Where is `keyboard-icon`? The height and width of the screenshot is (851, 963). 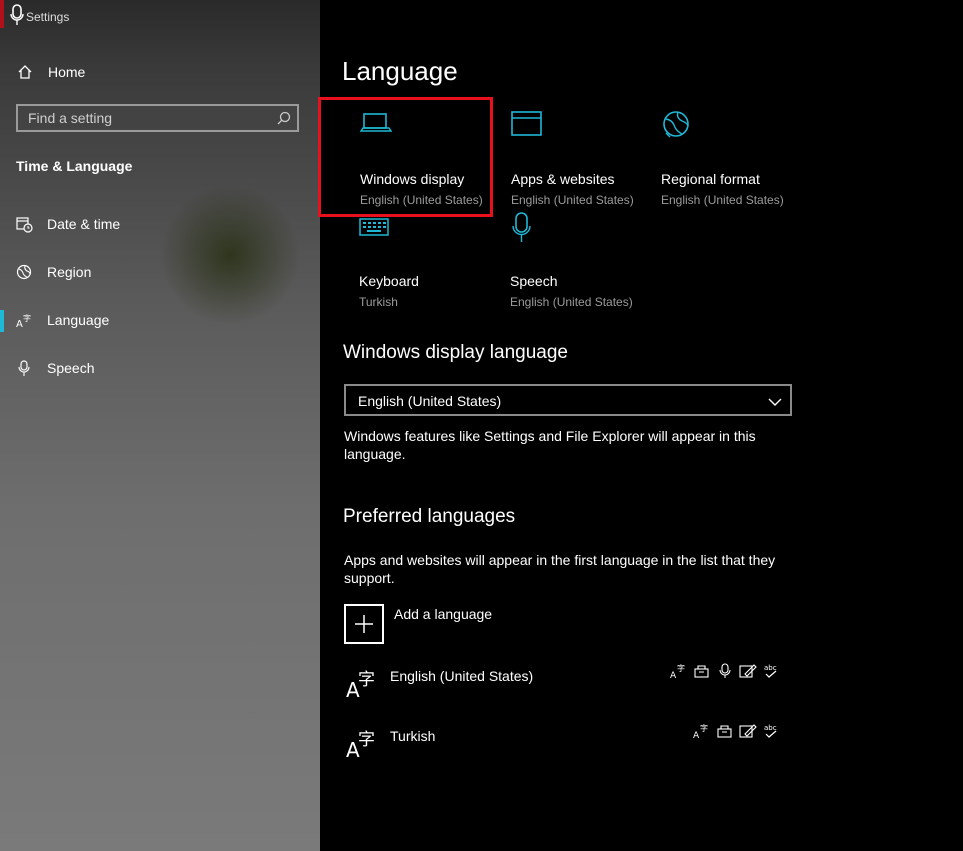
keyboard-icon is located at coordinates (375, 227).